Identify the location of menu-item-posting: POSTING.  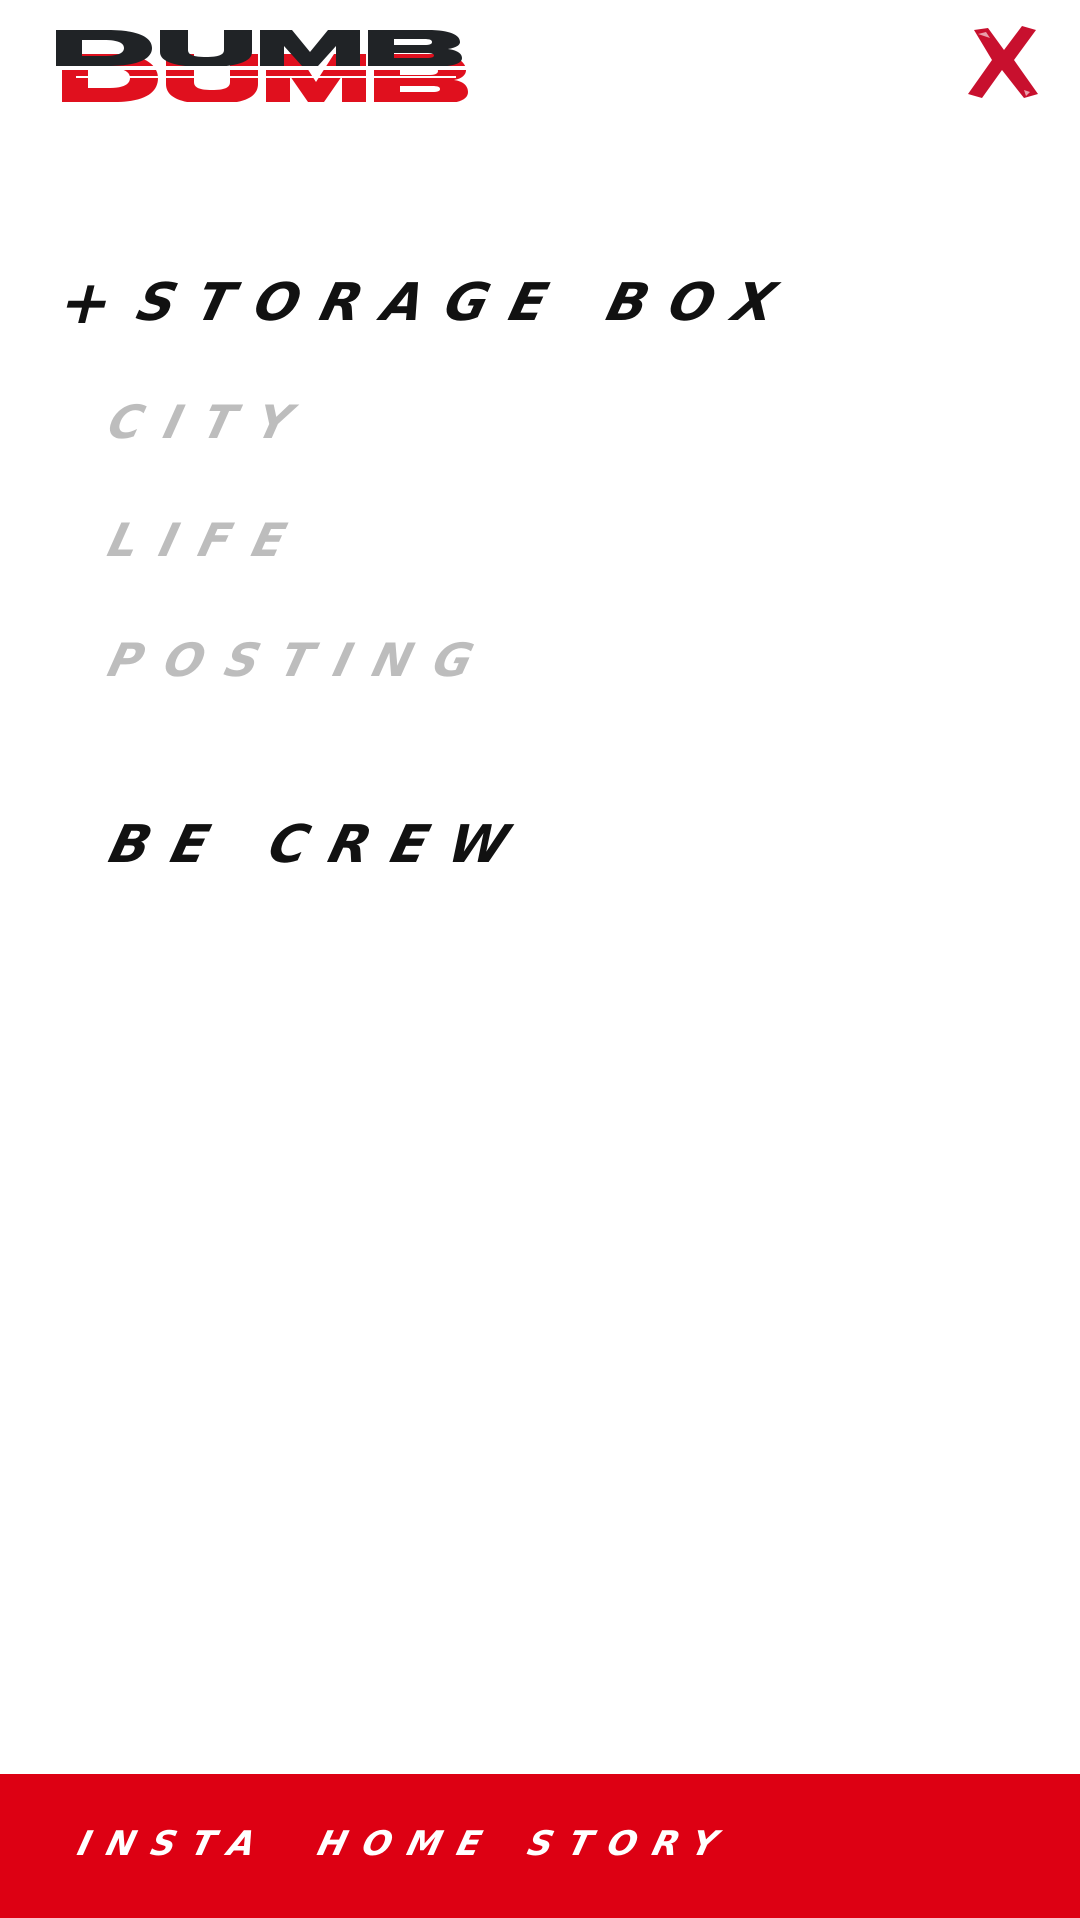
(302, 660).